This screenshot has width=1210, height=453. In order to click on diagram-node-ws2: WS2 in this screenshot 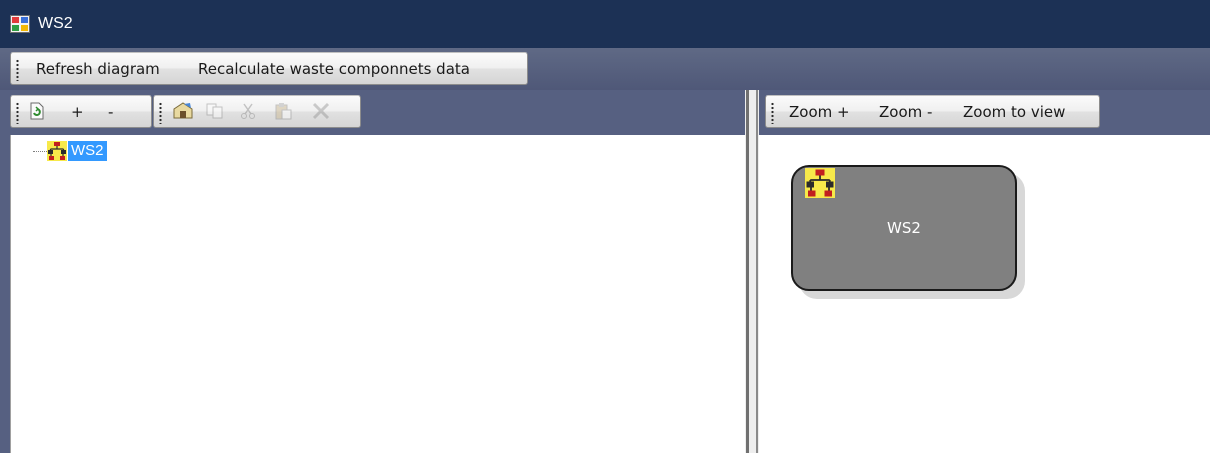, I will do `click(904, 228)`.